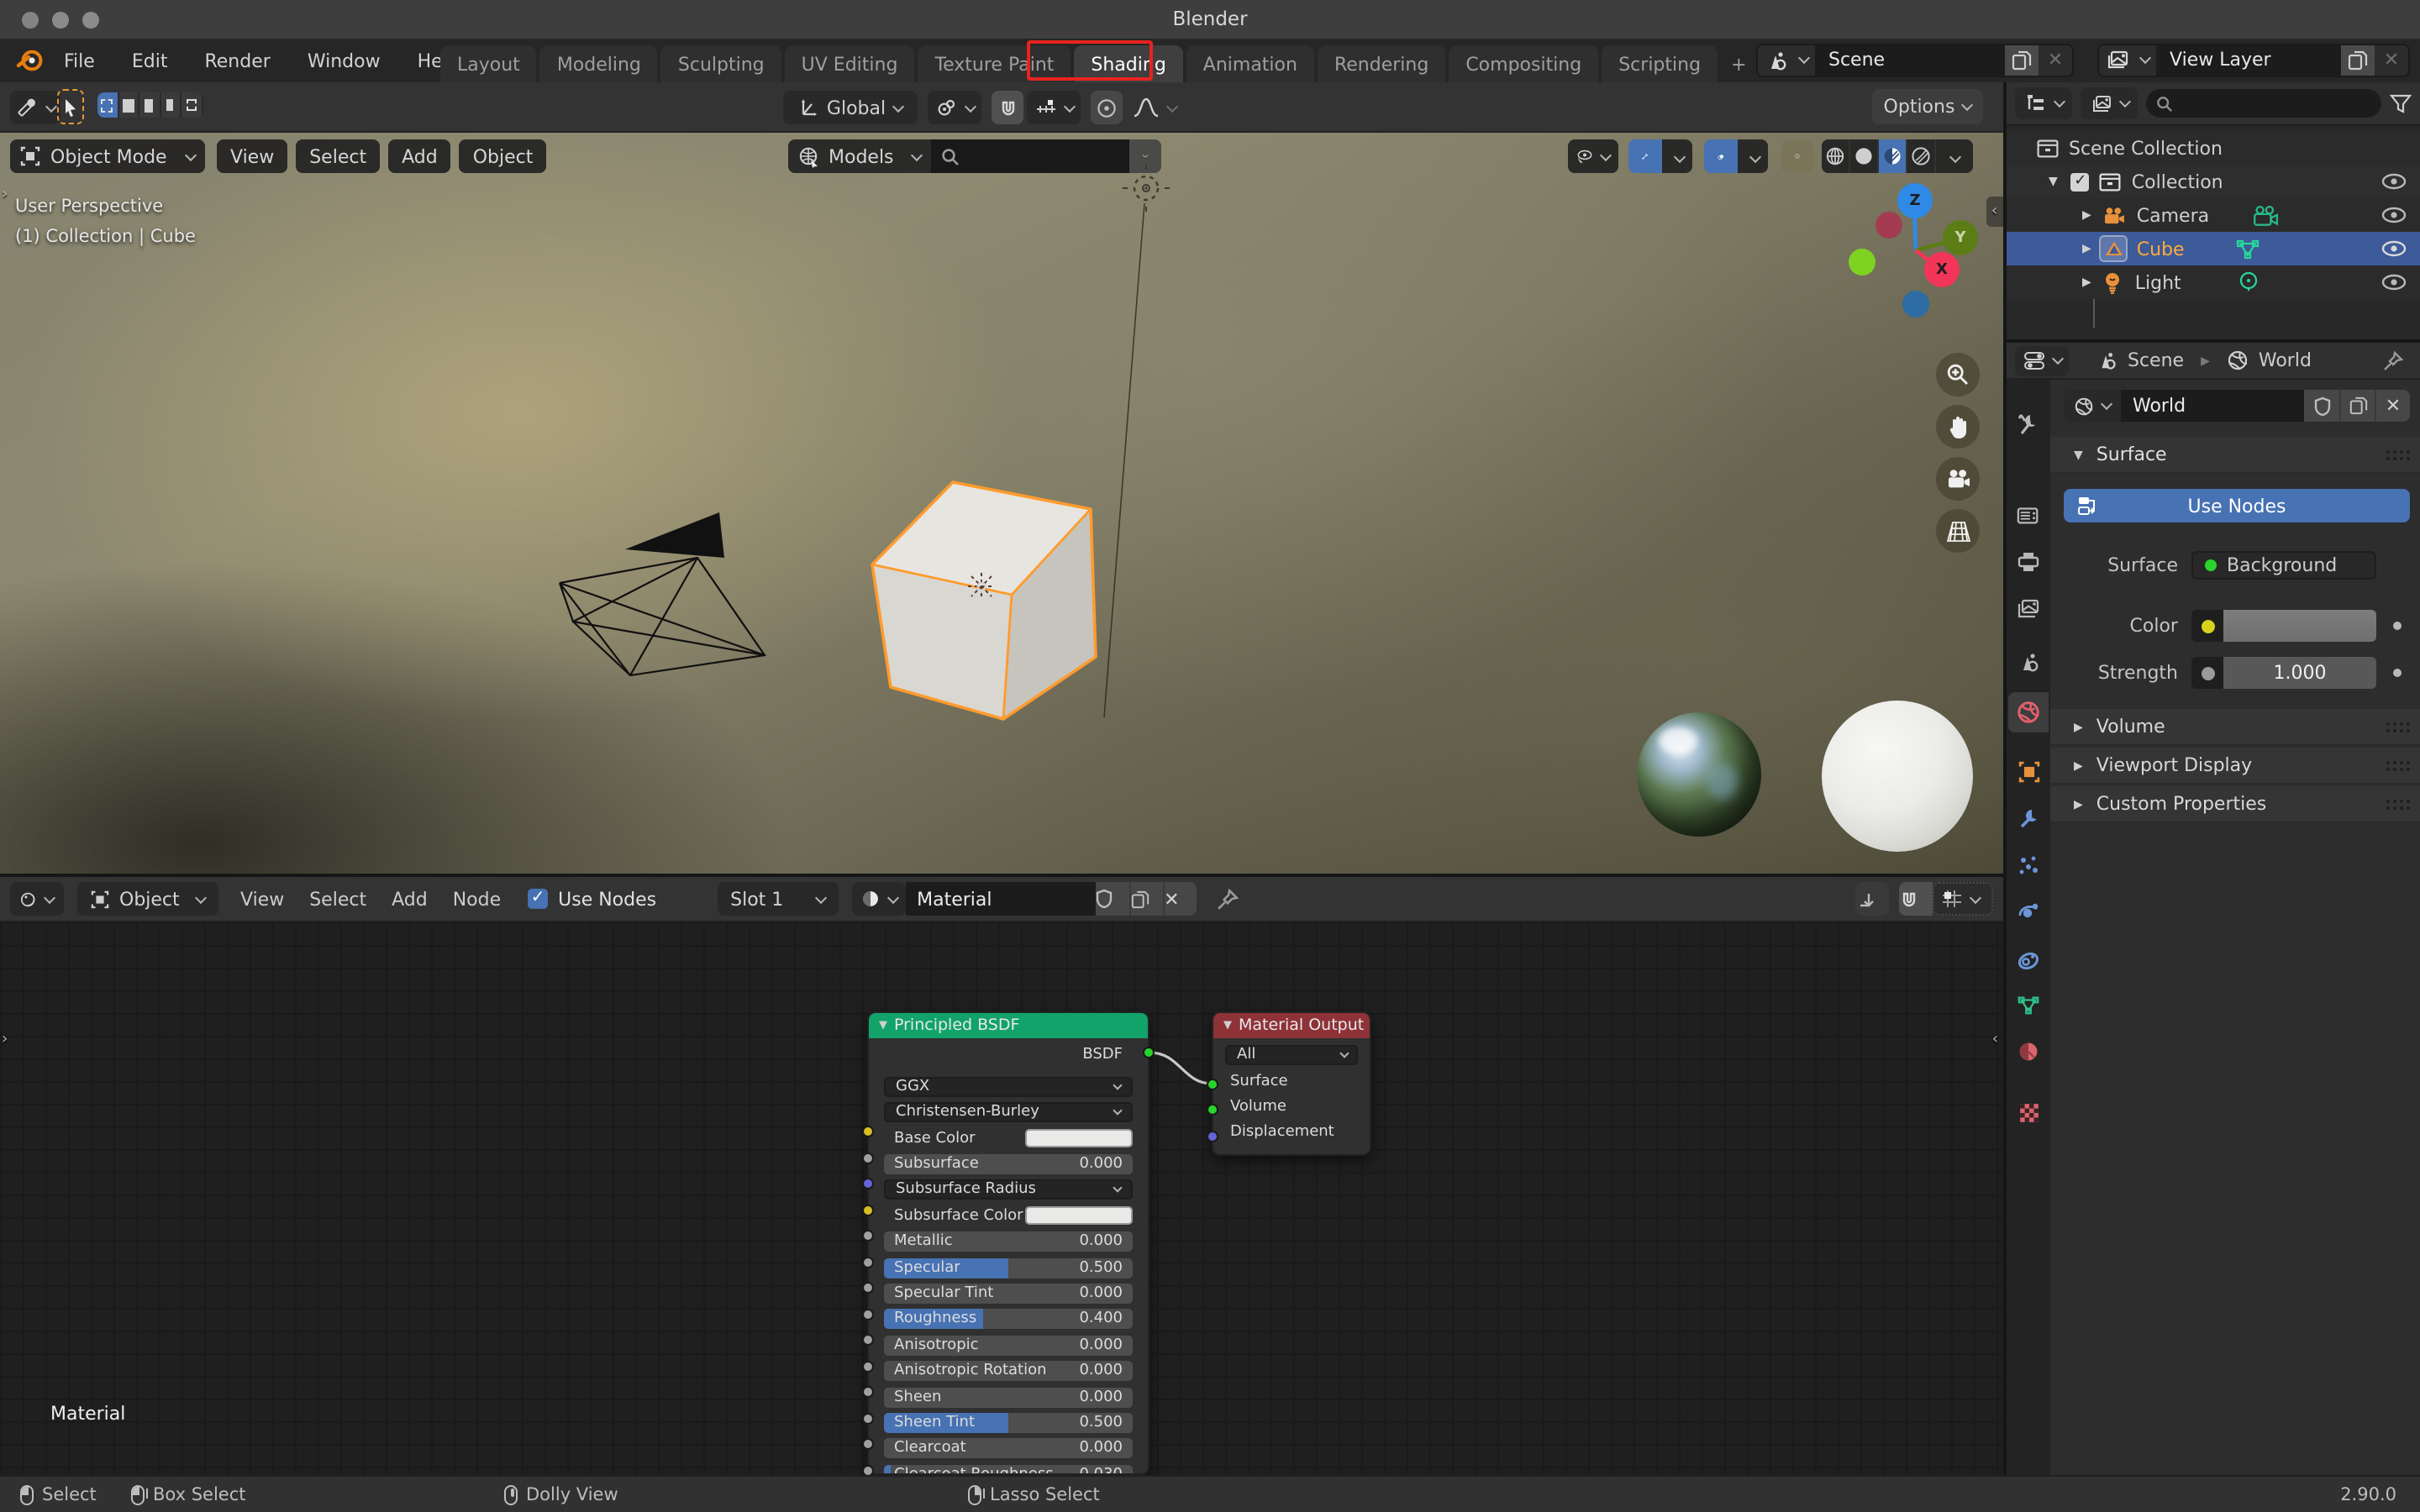 The height and width of the screenshot is (1512, 2420). What do you see at coordinates (1008, 1397) in the screenshot?
I see `param-sheen: Sheen 0.000` at bounding box center [1008, 1397].